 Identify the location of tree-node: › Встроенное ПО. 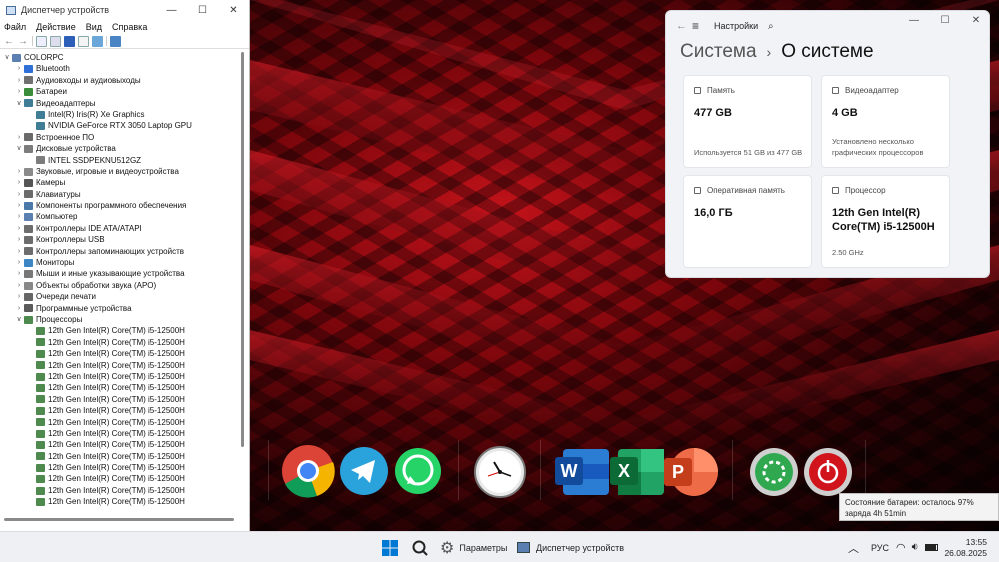
(119, 137).